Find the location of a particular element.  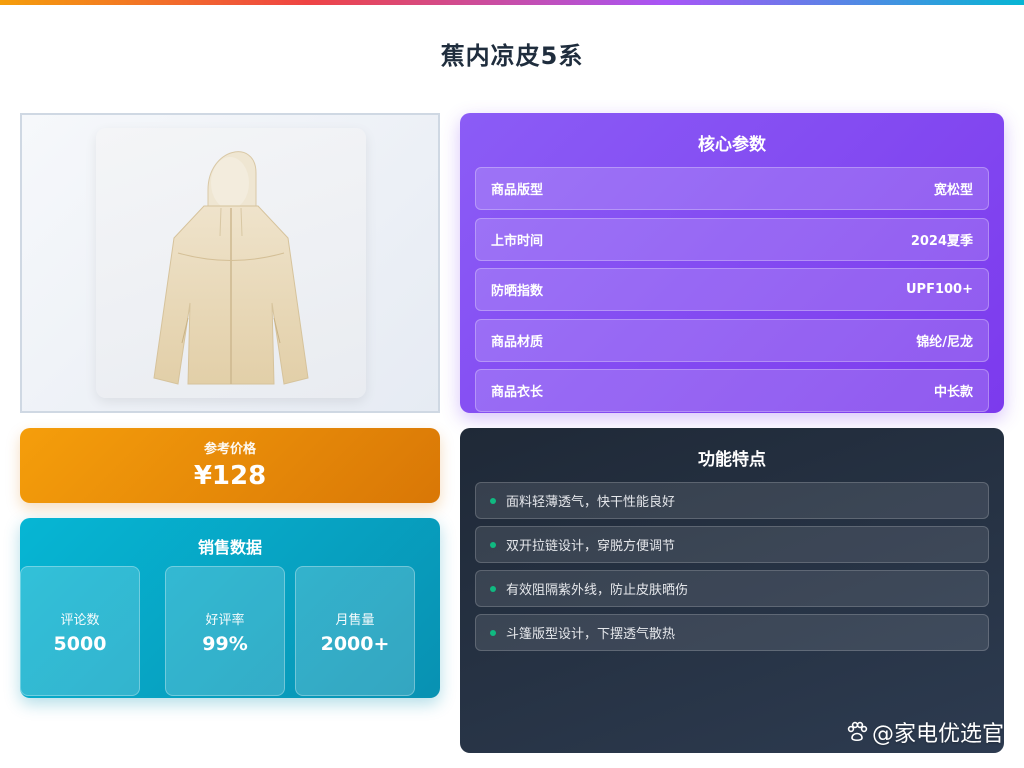

spec-label: 防晒指数 is located at coordinates (517, 291).